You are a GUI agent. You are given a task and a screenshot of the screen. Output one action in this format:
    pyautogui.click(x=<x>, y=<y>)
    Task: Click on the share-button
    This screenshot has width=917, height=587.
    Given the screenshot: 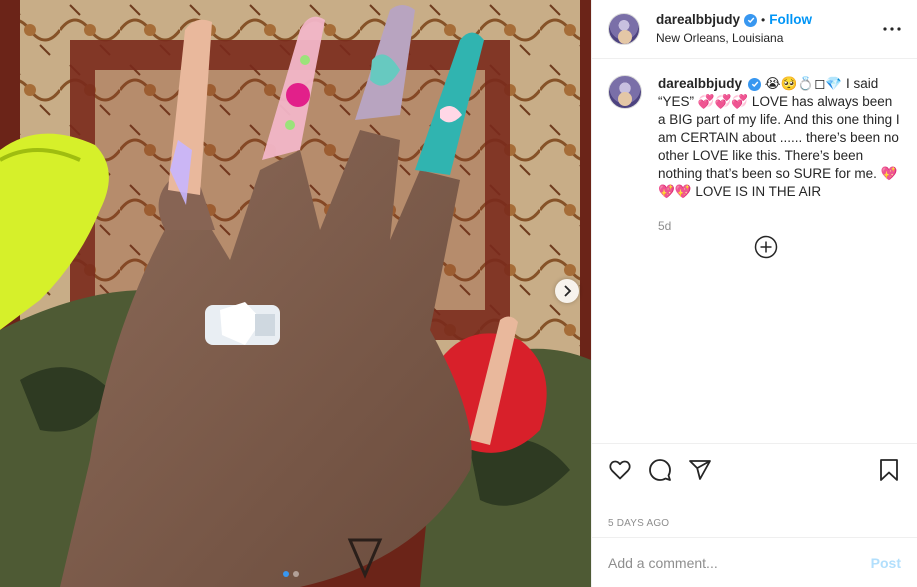 What is the action you would take?
    pyautogui.click(x=700, y=470)
    